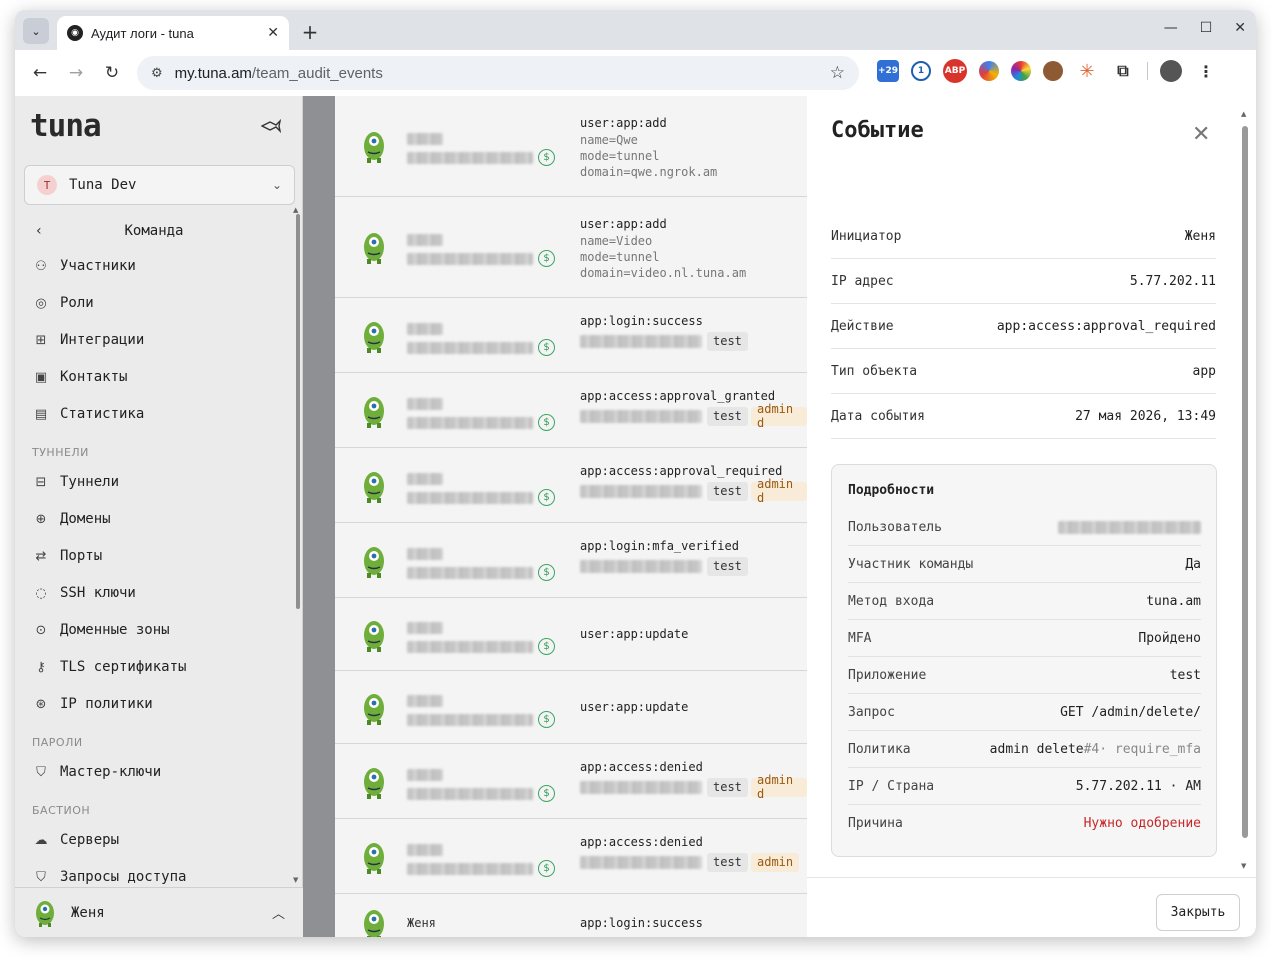  Describe the element at coordinates (837, 73) in the screenshot. I see `bookmark-star-icon: ☆` at that location.